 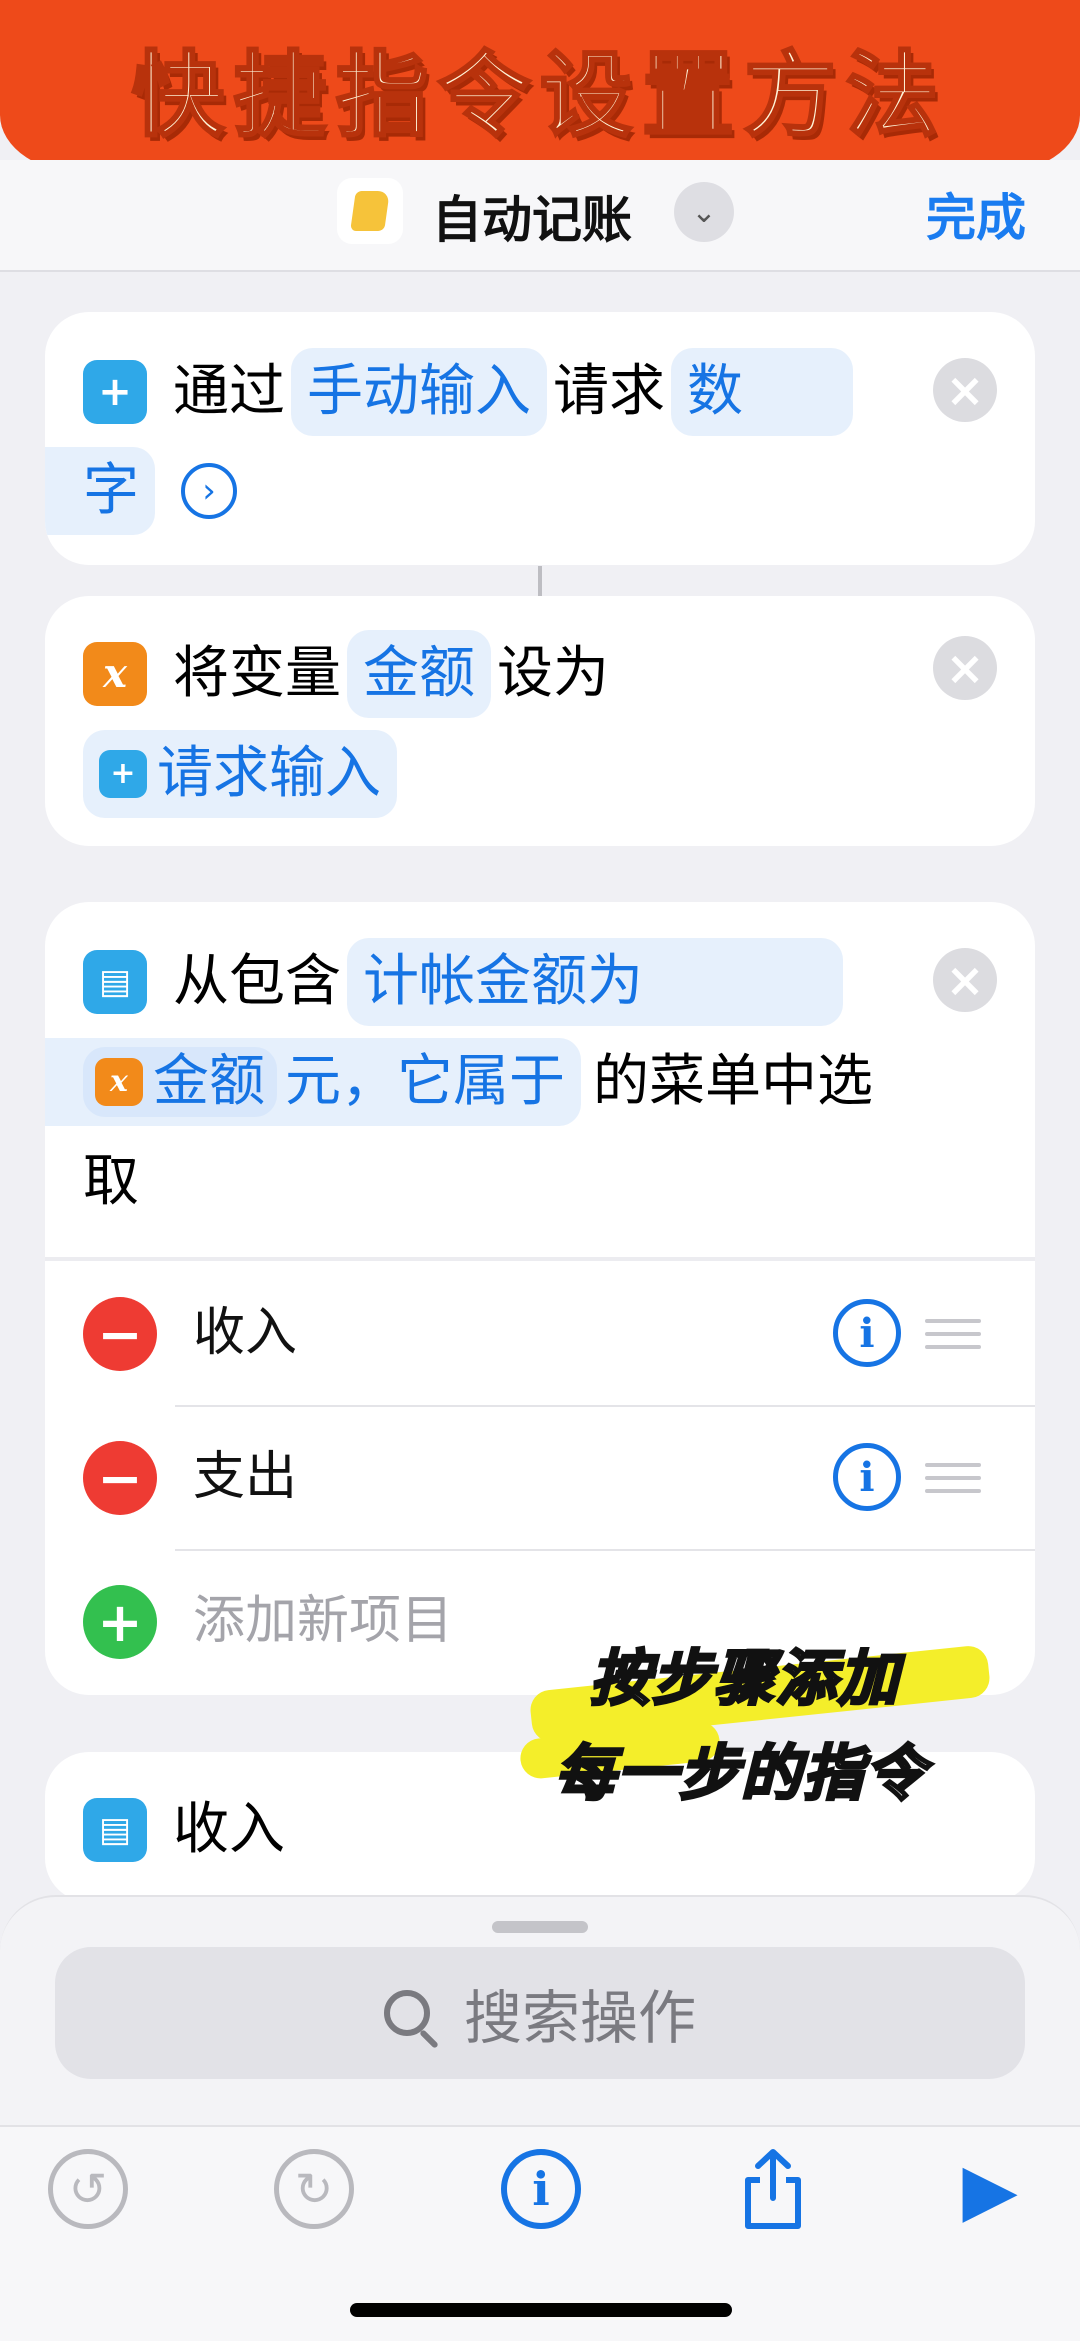 What do you see at coordinates (425, 1081) in the screenshot?
I see `menu-prompt-suffix: 元，它属于` at bounding box center [425, 1081].